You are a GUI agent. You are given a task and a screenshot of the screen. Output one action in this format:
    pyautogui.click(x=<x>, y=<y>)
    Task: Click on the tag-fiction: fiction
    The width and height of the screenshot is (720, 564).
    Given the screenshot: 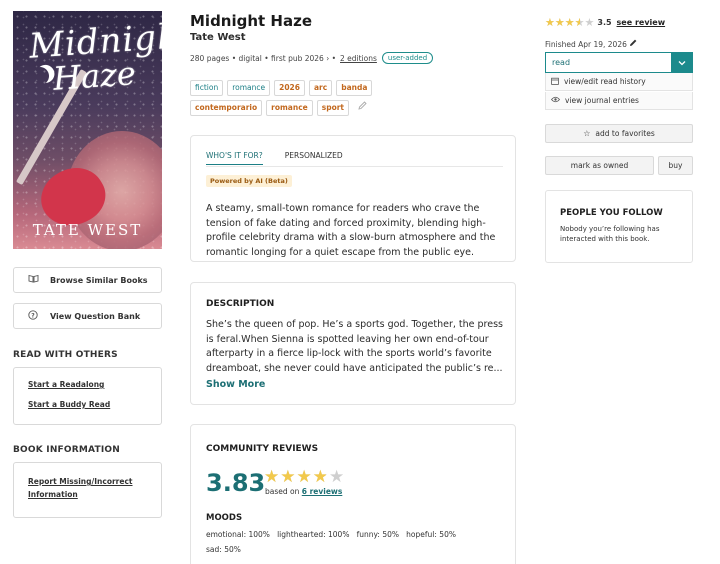 What is the action you would take?
    pyautogui.click(x=207, y=88)
    